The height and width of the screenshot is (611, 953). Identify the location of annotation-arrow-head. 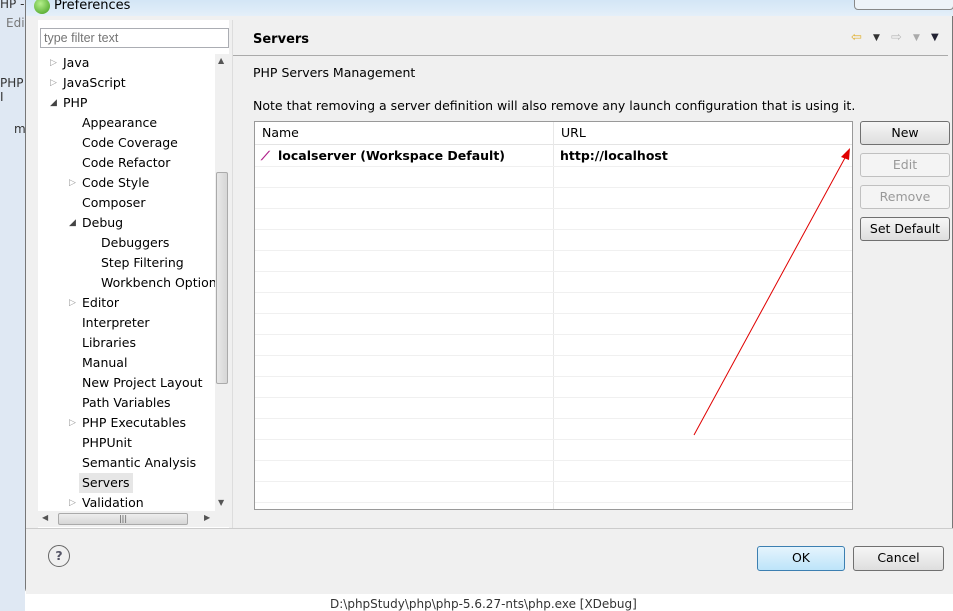
(845, 154).